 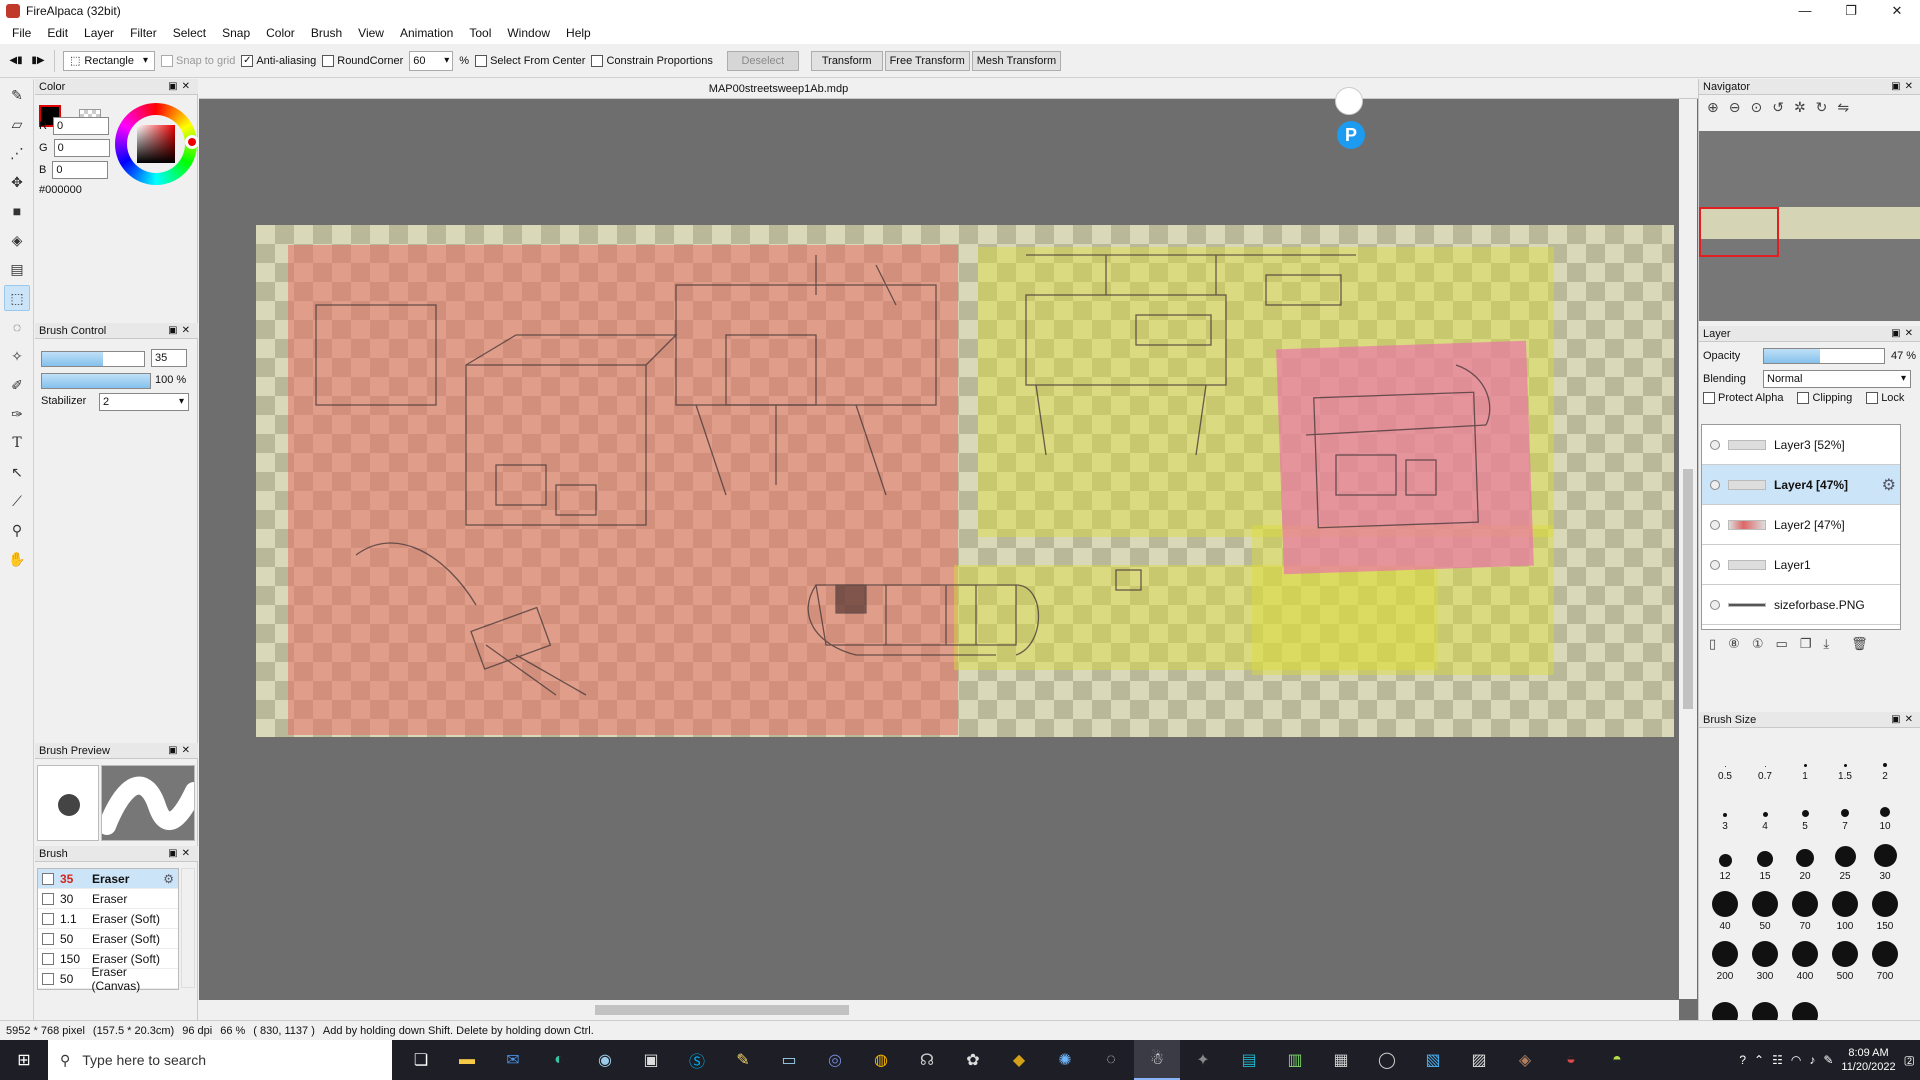 What do you see at coordinates (24, 1060) in the screenshot?
I see `windows-start-icon: ⊞` at bounding box center [24, 1060].